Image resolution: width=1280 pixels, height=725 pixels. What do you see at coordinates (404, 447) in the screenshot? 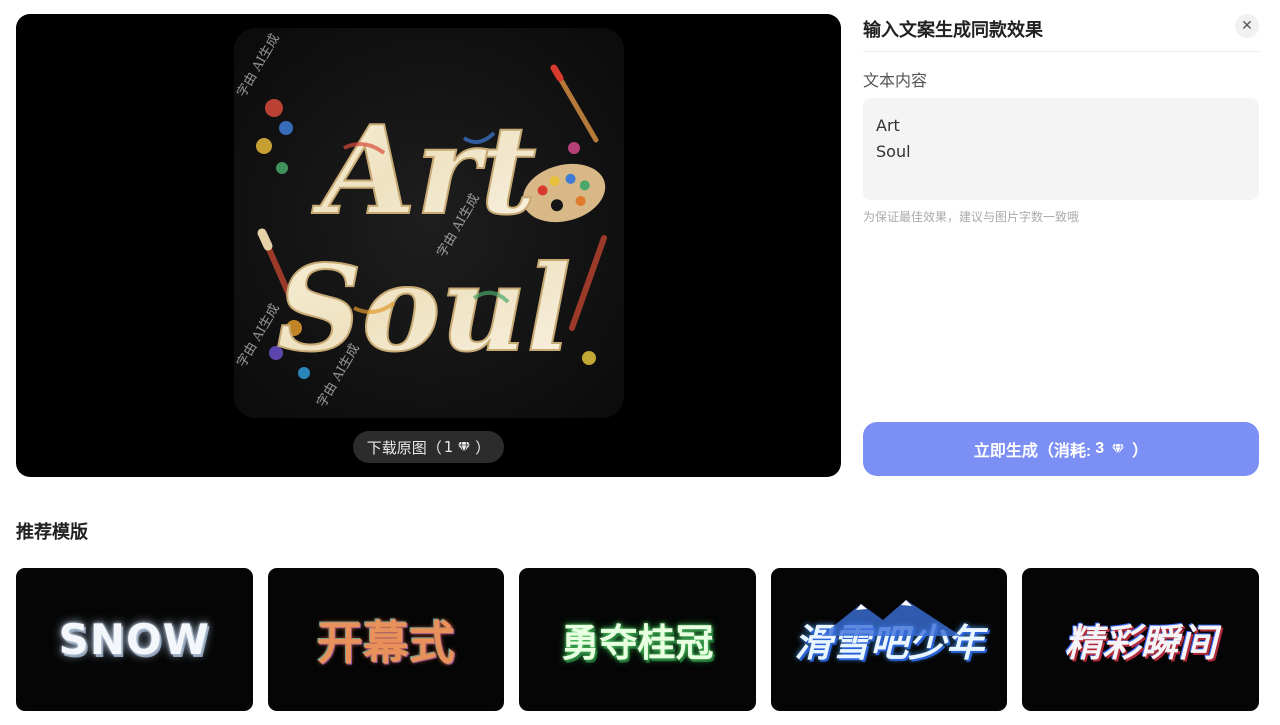
I see `download-label: 下载原图（` at bounding box center [404, 447].